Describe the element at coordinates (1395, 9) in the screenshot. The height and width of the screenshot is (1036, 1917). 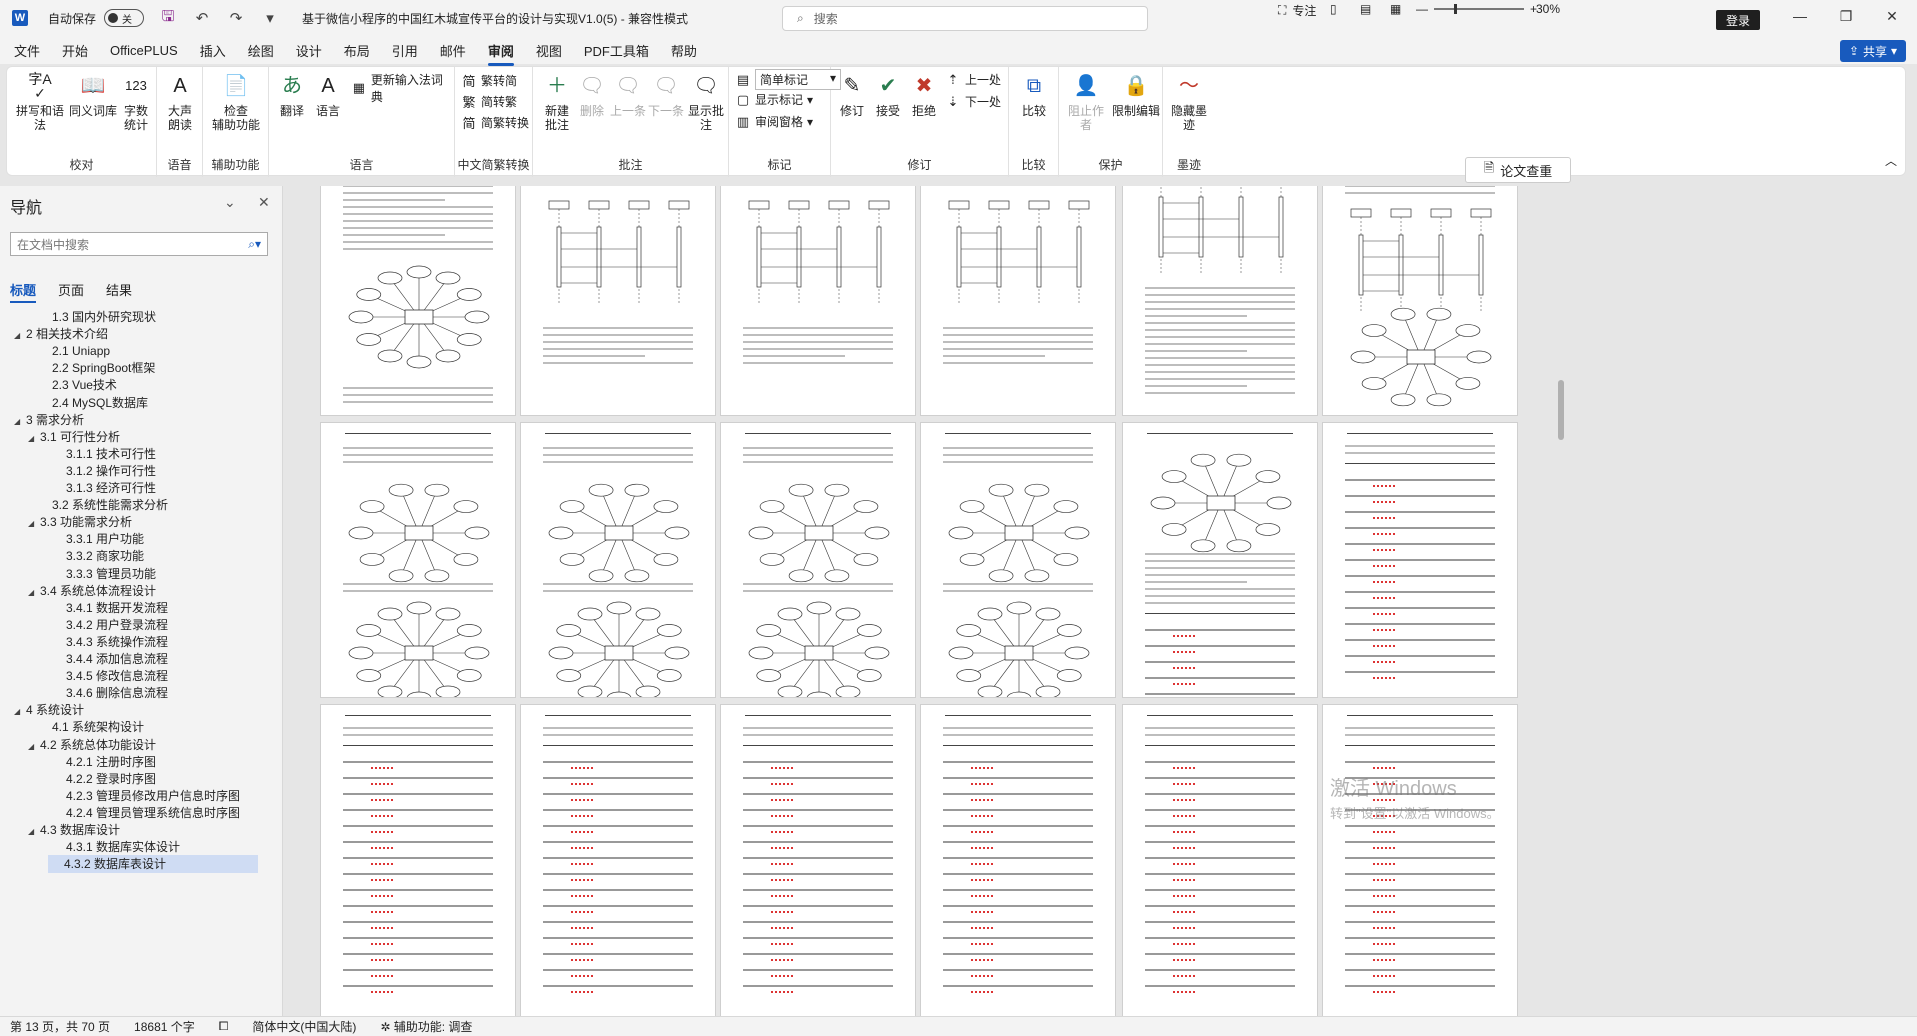
I see `web-layout-icon: ▦` at that location.